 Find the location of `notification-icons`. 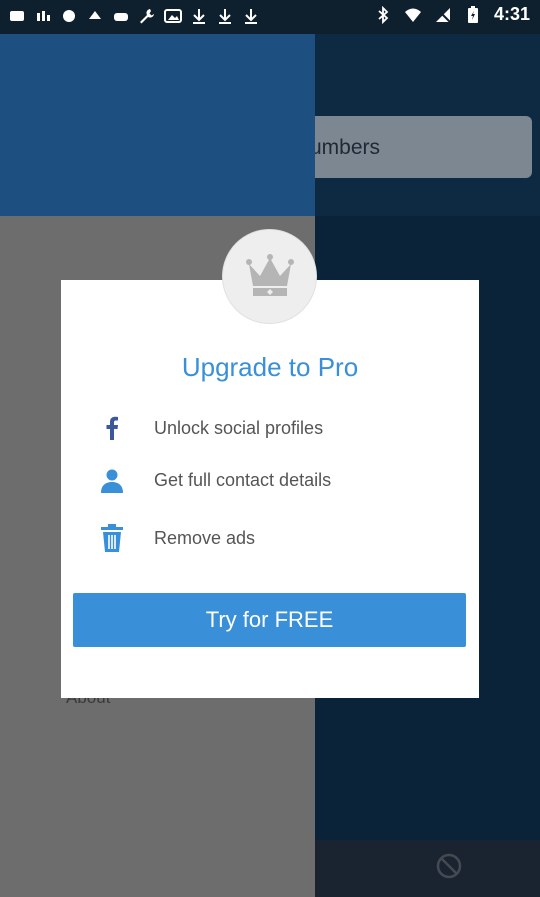

notification-icons is located at coordinates (134, 16).